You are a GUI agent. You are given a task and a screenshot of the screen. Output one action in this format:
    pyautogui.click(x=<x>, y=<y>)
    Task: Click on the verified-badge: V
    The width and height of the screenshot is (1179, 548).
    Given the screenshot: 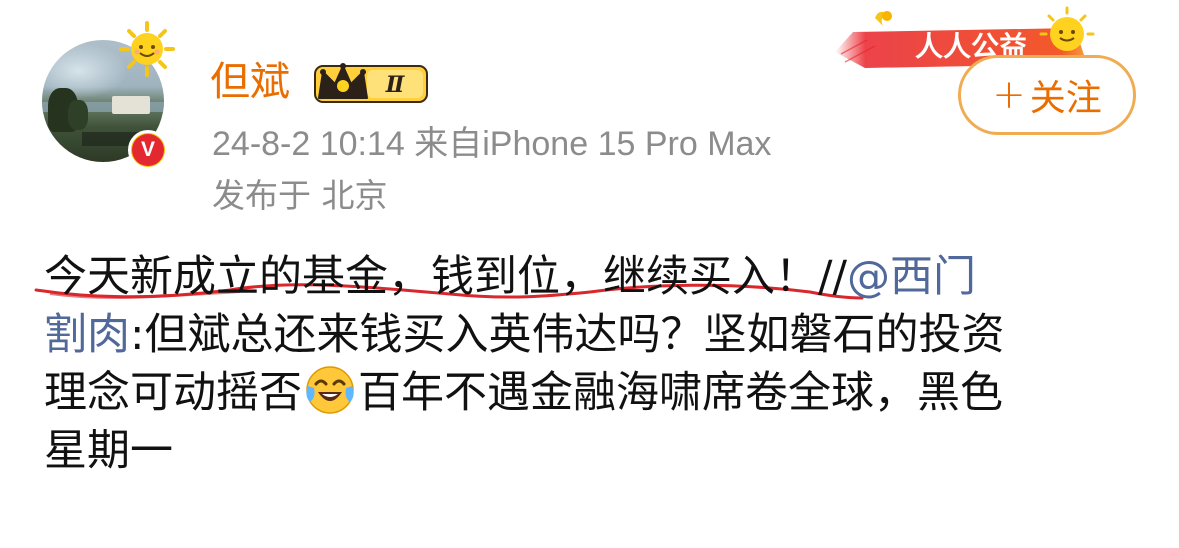 What is the action you would take?
    pyautogui.click(x=148, y=150)
    